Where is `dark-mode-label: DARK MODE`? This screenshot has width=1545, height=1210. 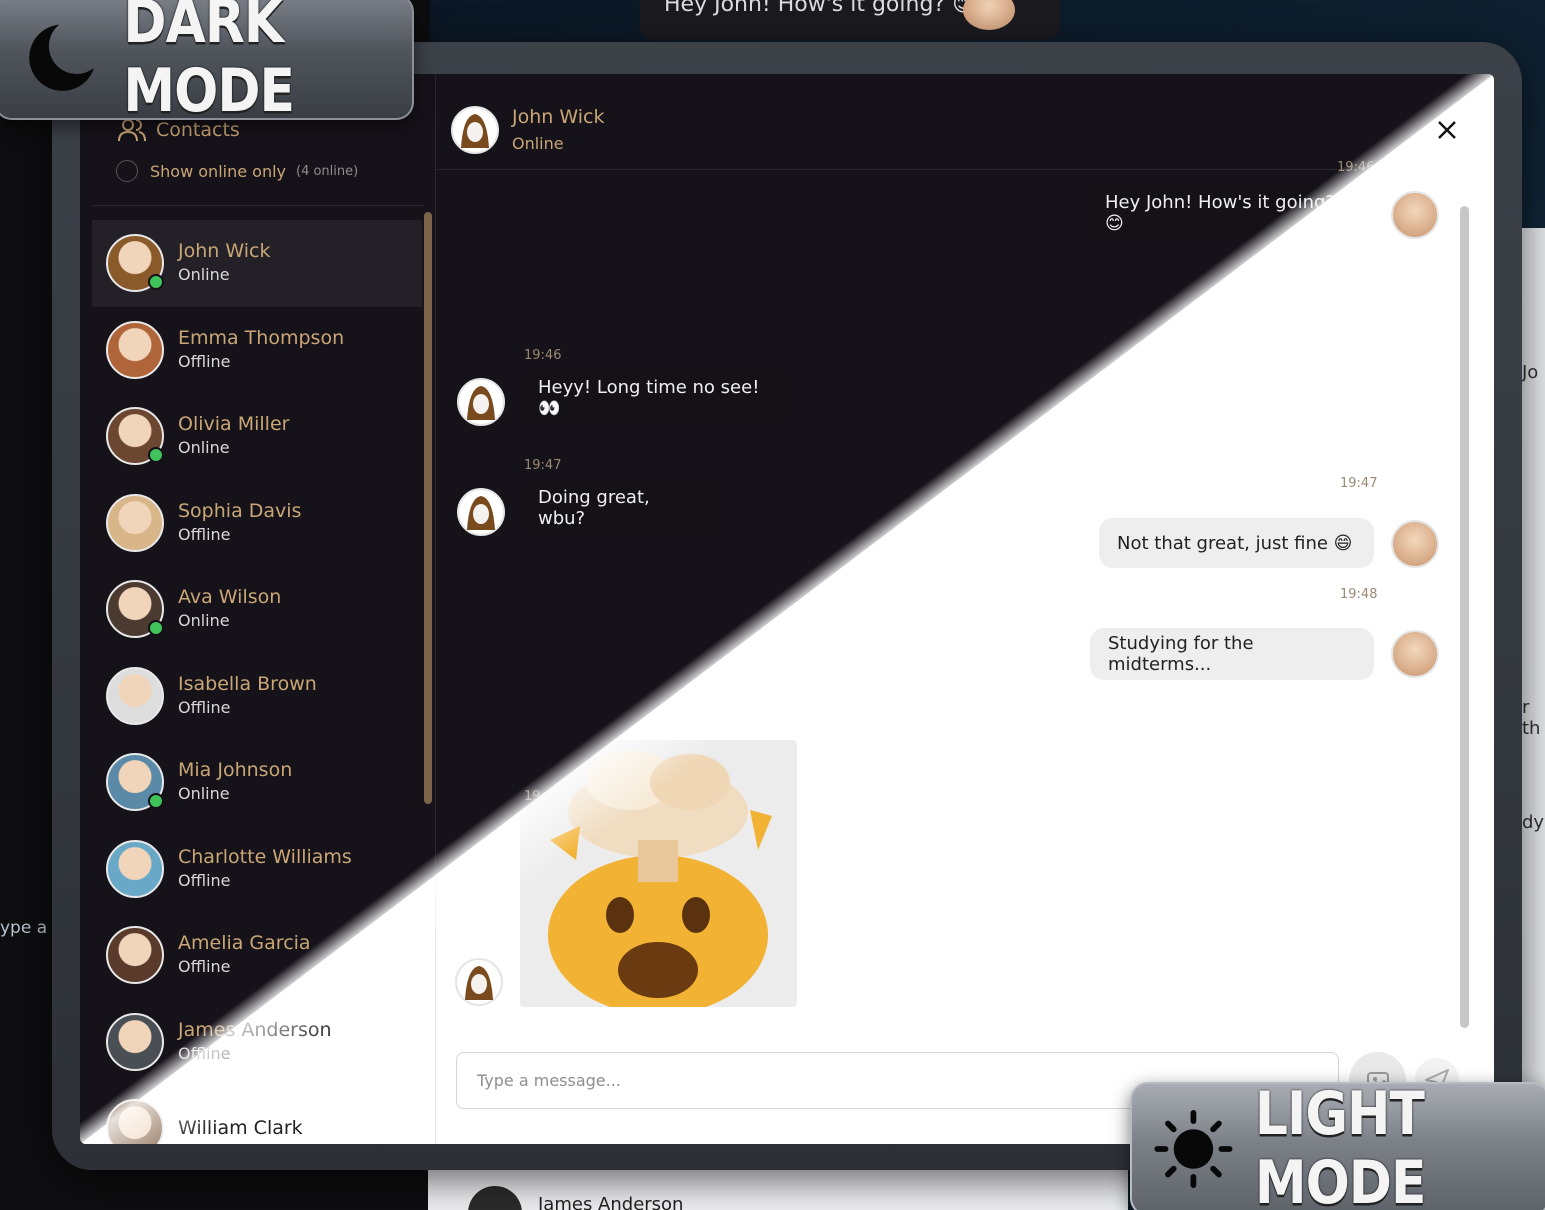 dark-mode-label: DARK MODE is located at coordinates (209, 63).